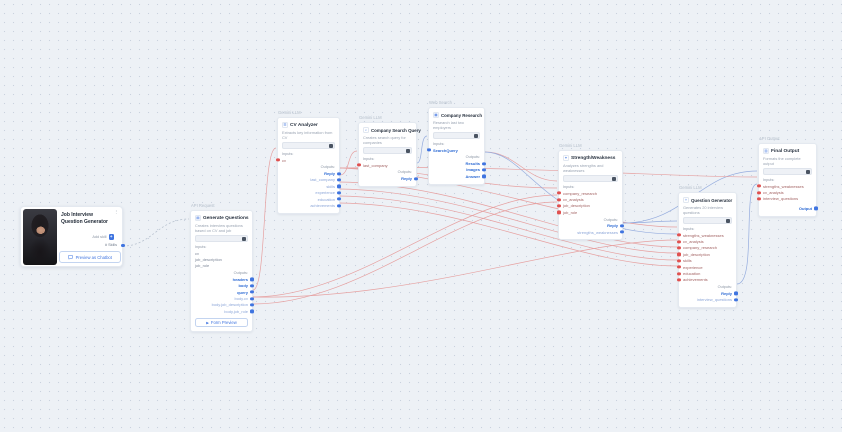 The image size is (842, 432). I want to click on output-label: achievements, so click(322, 206).